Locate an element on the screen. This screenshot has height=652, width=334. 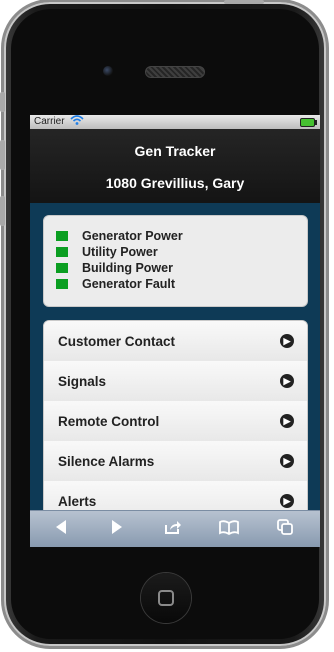
wifi-icon is located at coordinates (77, 122).